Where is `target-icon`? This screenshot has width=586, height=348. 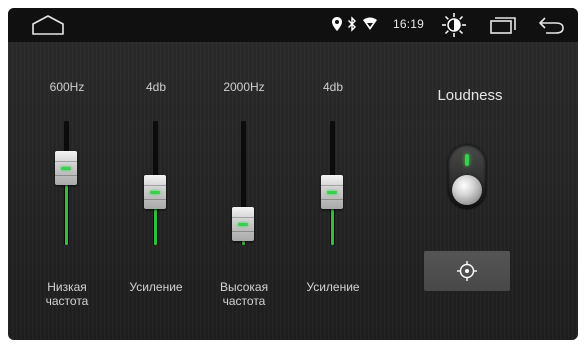
target-icon is located at coordinates (467, 271).